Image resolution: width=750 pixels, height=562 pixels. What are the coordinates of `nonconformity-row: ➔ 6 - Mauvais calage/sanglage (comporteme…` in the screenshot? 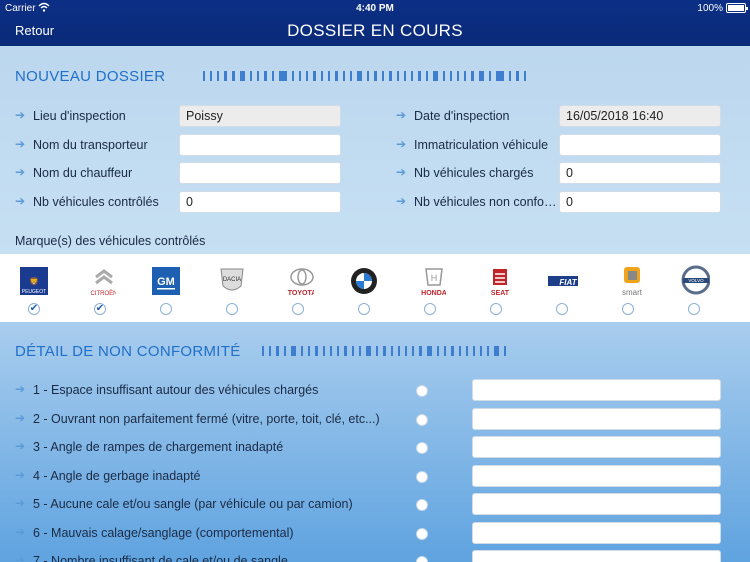 It's located at (375, 533).